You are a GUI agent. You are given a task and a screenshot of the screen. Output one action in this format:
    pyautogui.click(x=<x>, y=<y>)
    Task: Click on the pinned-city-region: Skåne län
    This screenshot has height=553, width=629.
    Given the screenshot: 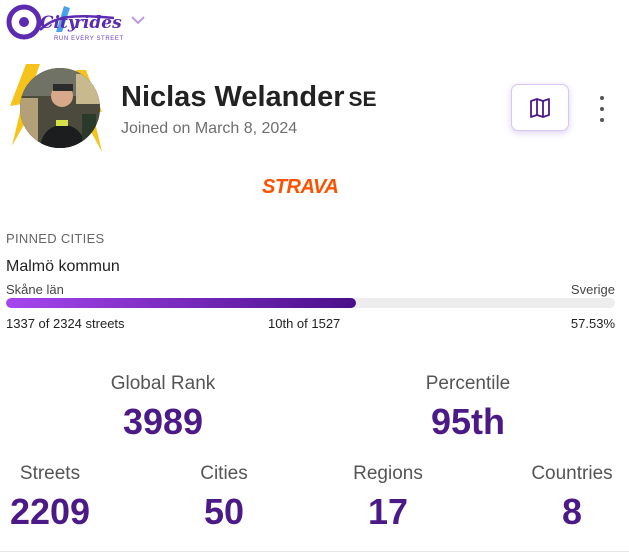 What is the action you would take?
    pyautogui.click(x=35, y=289)
    